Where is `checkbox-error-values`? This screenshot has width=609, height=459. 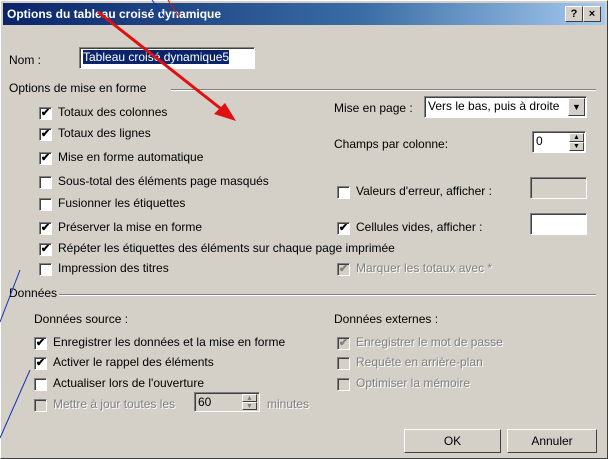 checkbox-error-values is located at coordinates (343, 192).